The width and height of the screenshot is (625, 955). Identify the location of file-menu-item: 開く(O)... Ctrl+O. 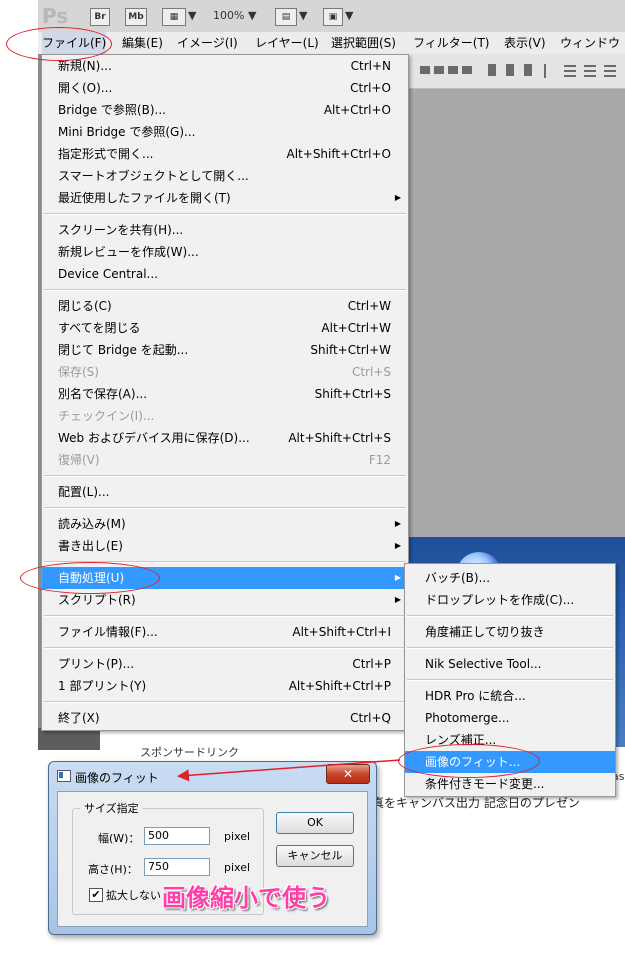
(225, 88).